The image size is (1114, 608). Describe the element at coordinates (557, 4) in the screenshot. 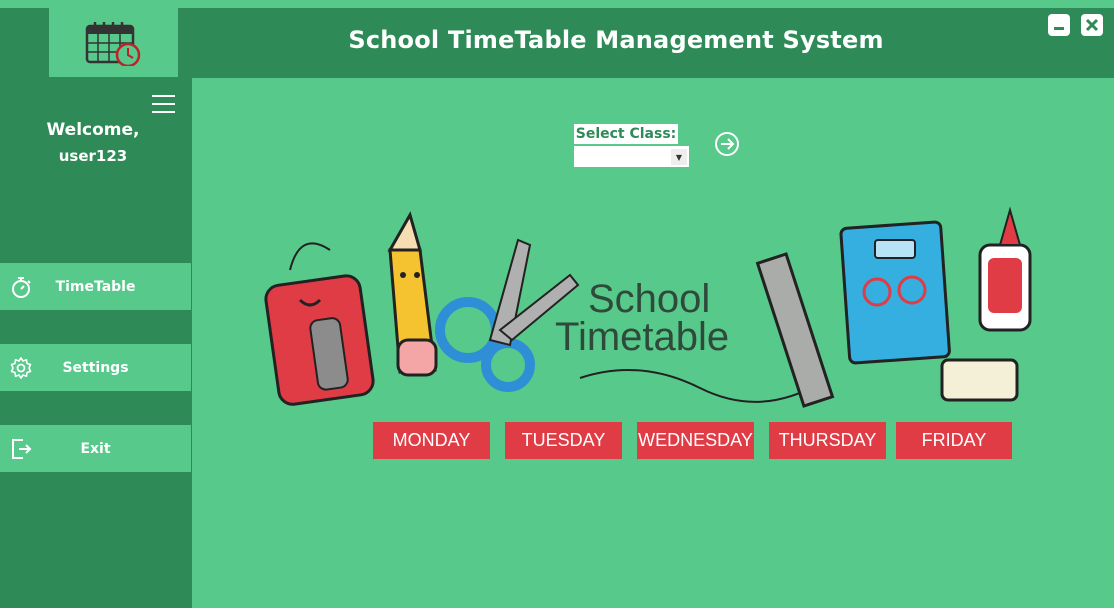

I see `top-strip` at that location.